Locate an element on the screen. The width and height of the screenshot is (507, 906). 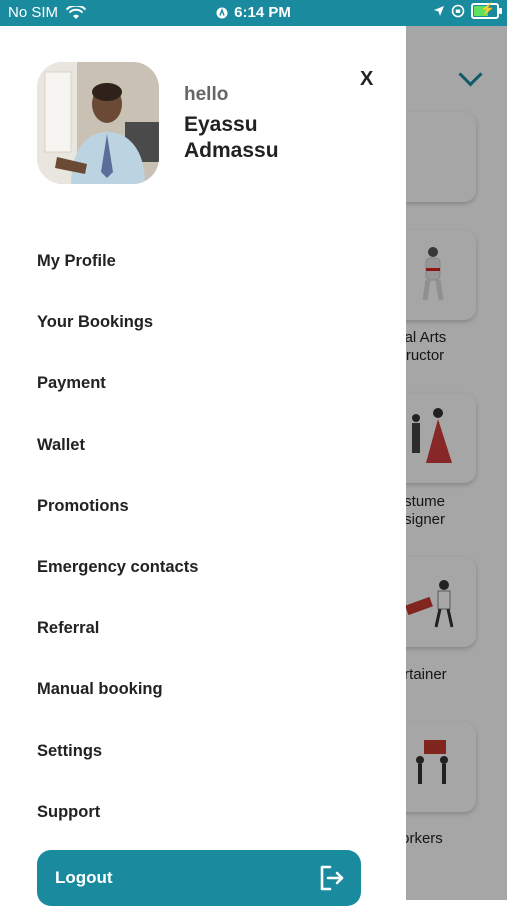
menu-item-referral: Referral is located at coordinates (117, 649).